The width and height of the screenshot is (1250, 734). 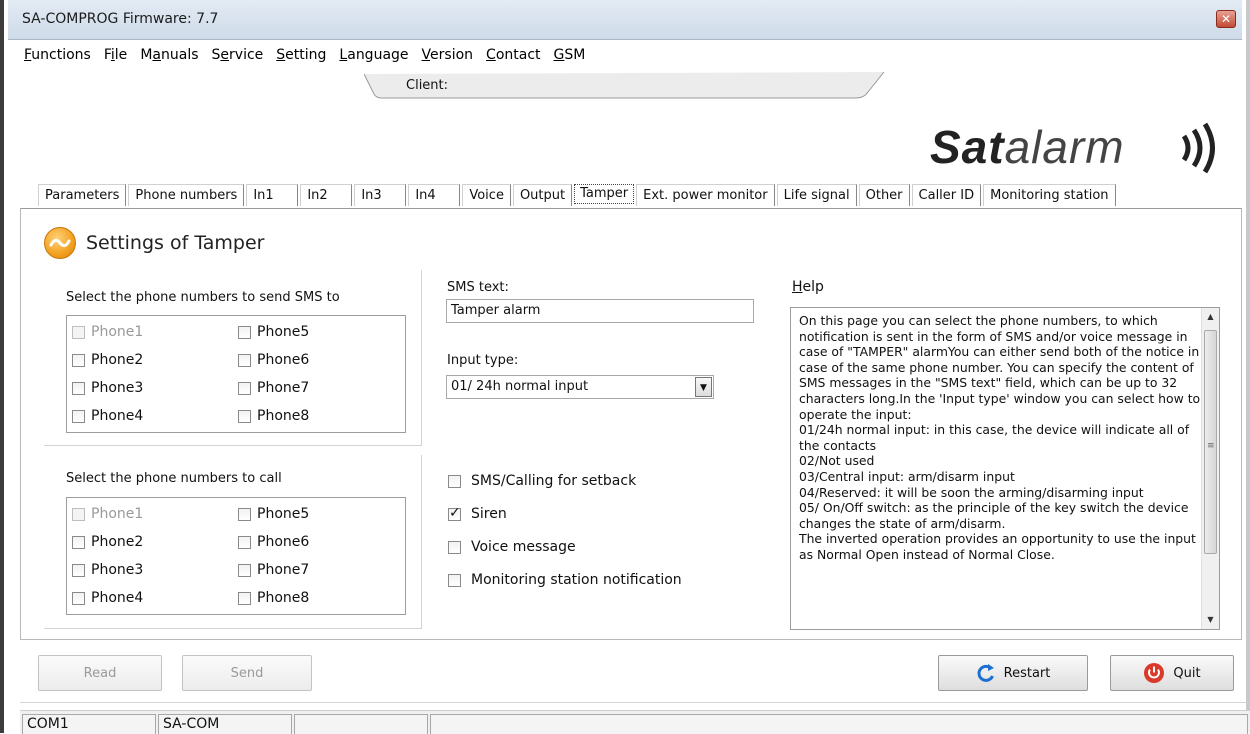 I want to click on sms-phone3-checkbox: Phone3, so click(x=107, y=388).